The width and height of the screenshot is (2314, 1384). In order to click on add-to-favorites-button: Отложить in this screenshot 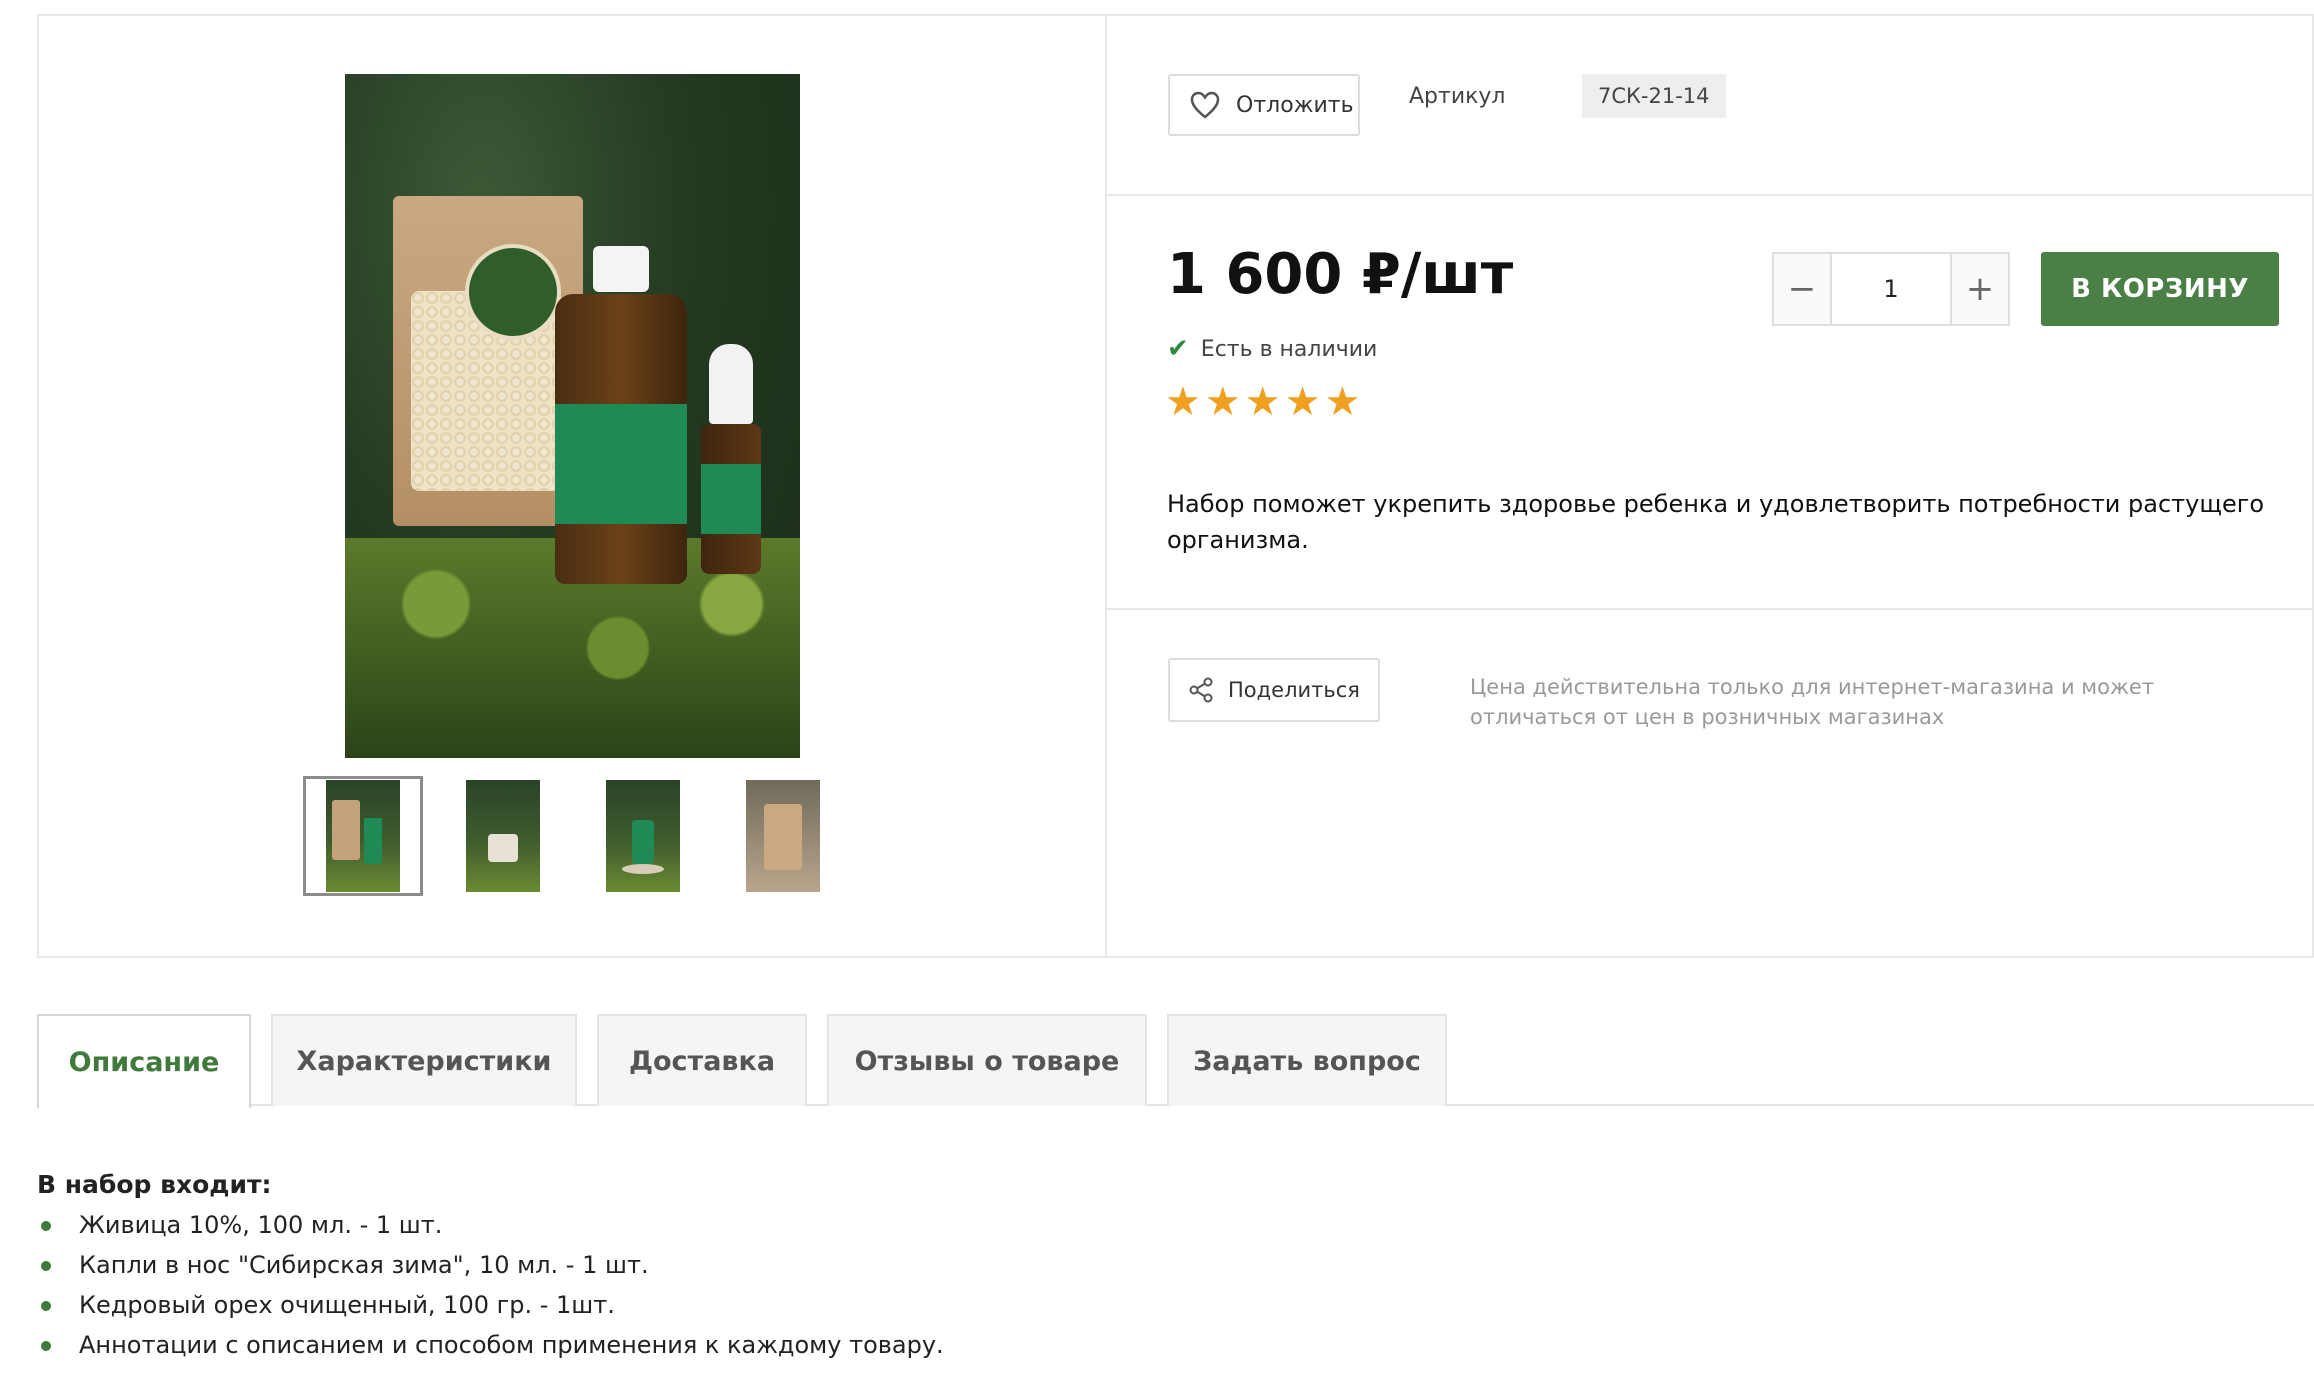, I will do `click(1264, 105)`.